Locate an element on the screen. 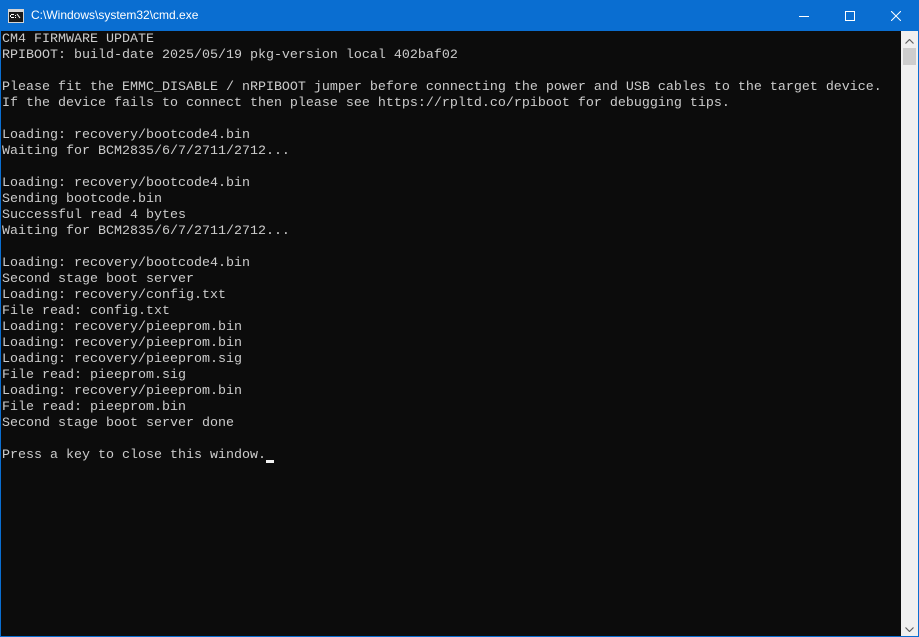 The image size is (919, 637). console-line: Successful read 4 bytes is located at coordinates (94, 215).